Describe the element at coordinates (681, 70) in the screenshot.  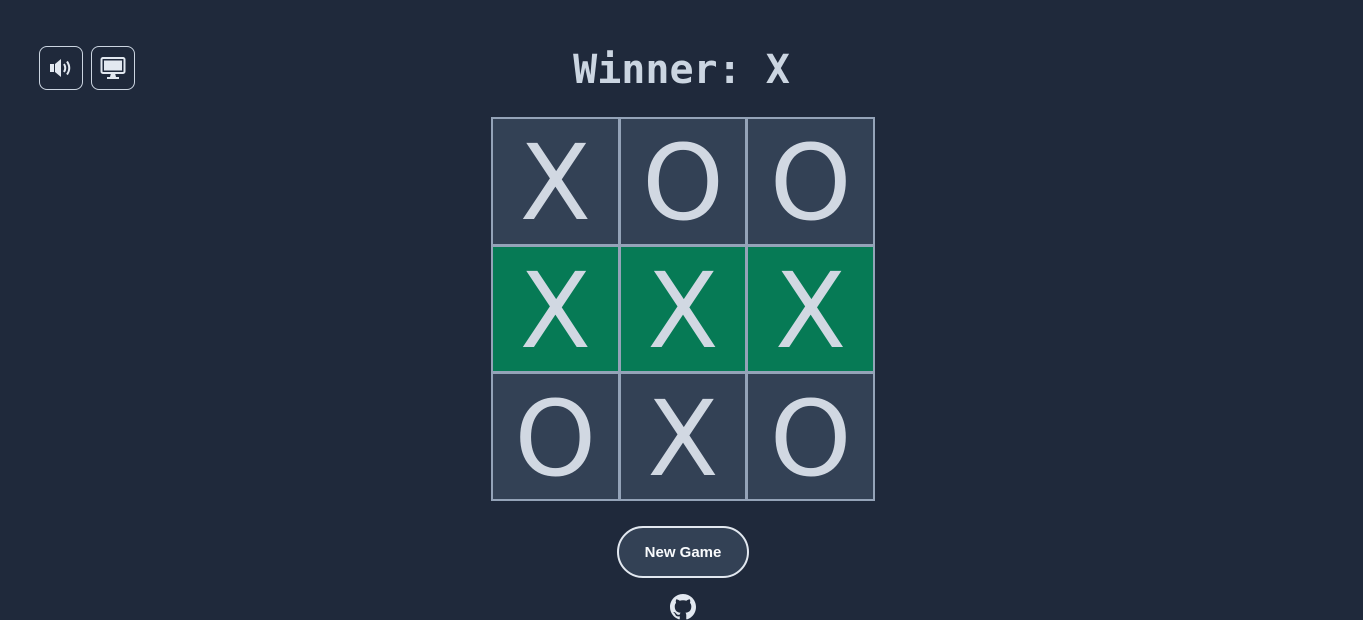
I see `game-status: Winner: X` at that location.